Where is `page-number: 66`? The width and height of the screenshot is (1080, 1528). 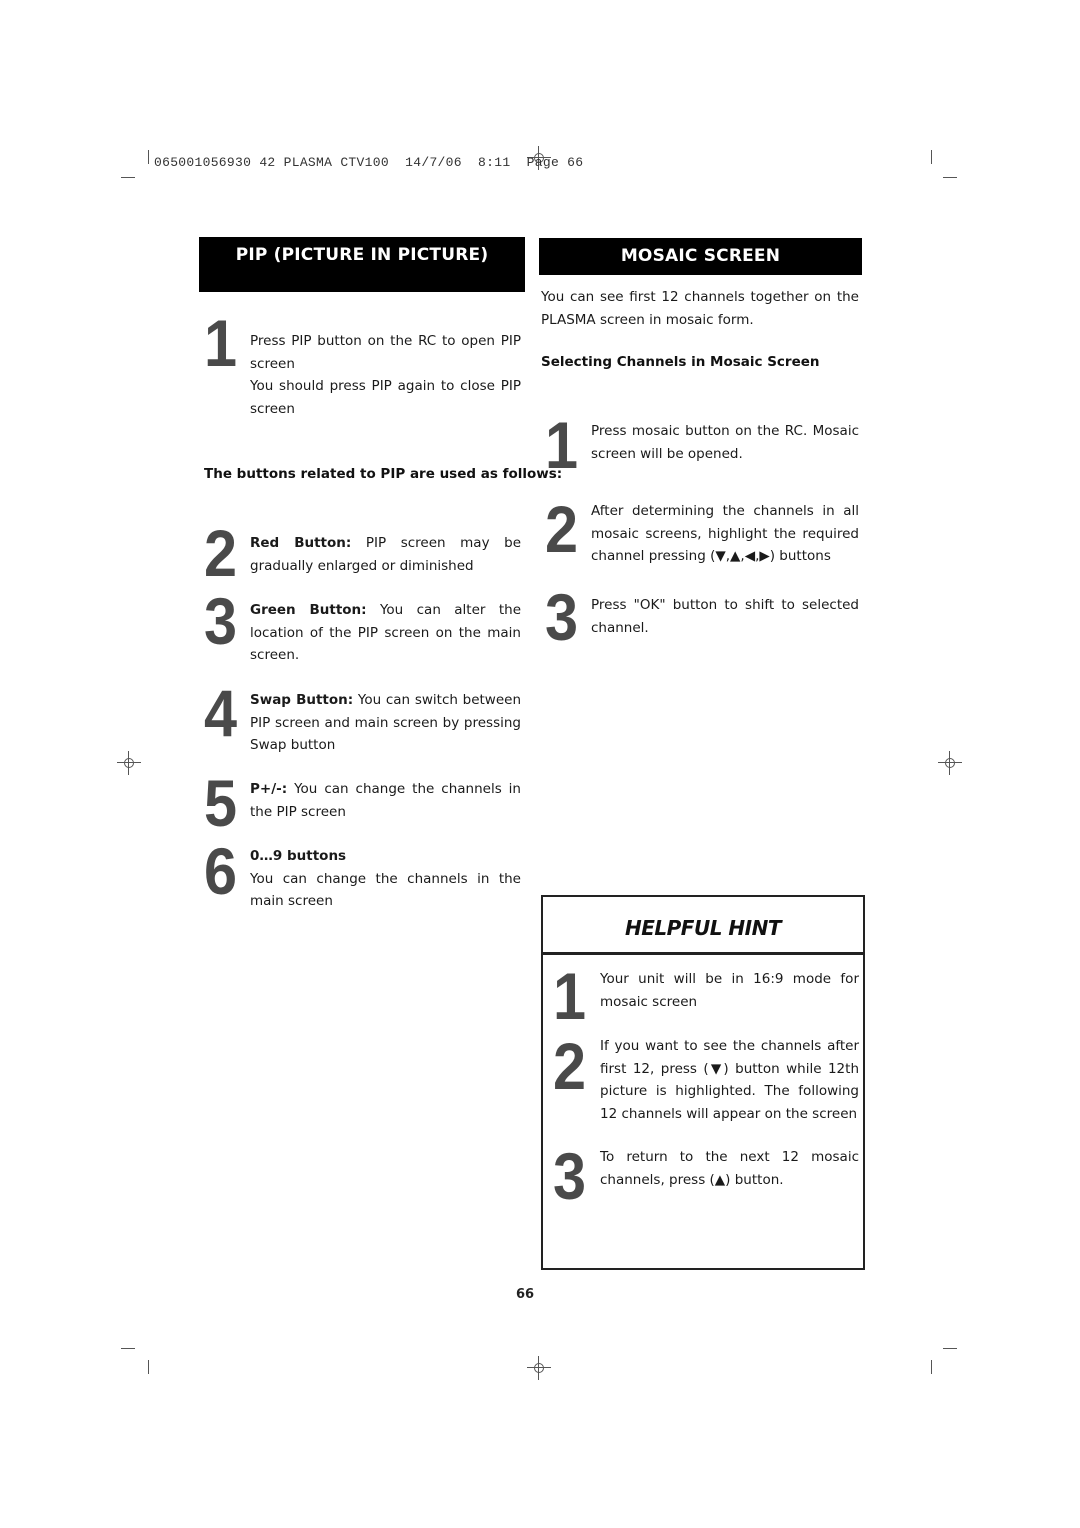 page-number: 66 is located at coordinates (525, 1294).